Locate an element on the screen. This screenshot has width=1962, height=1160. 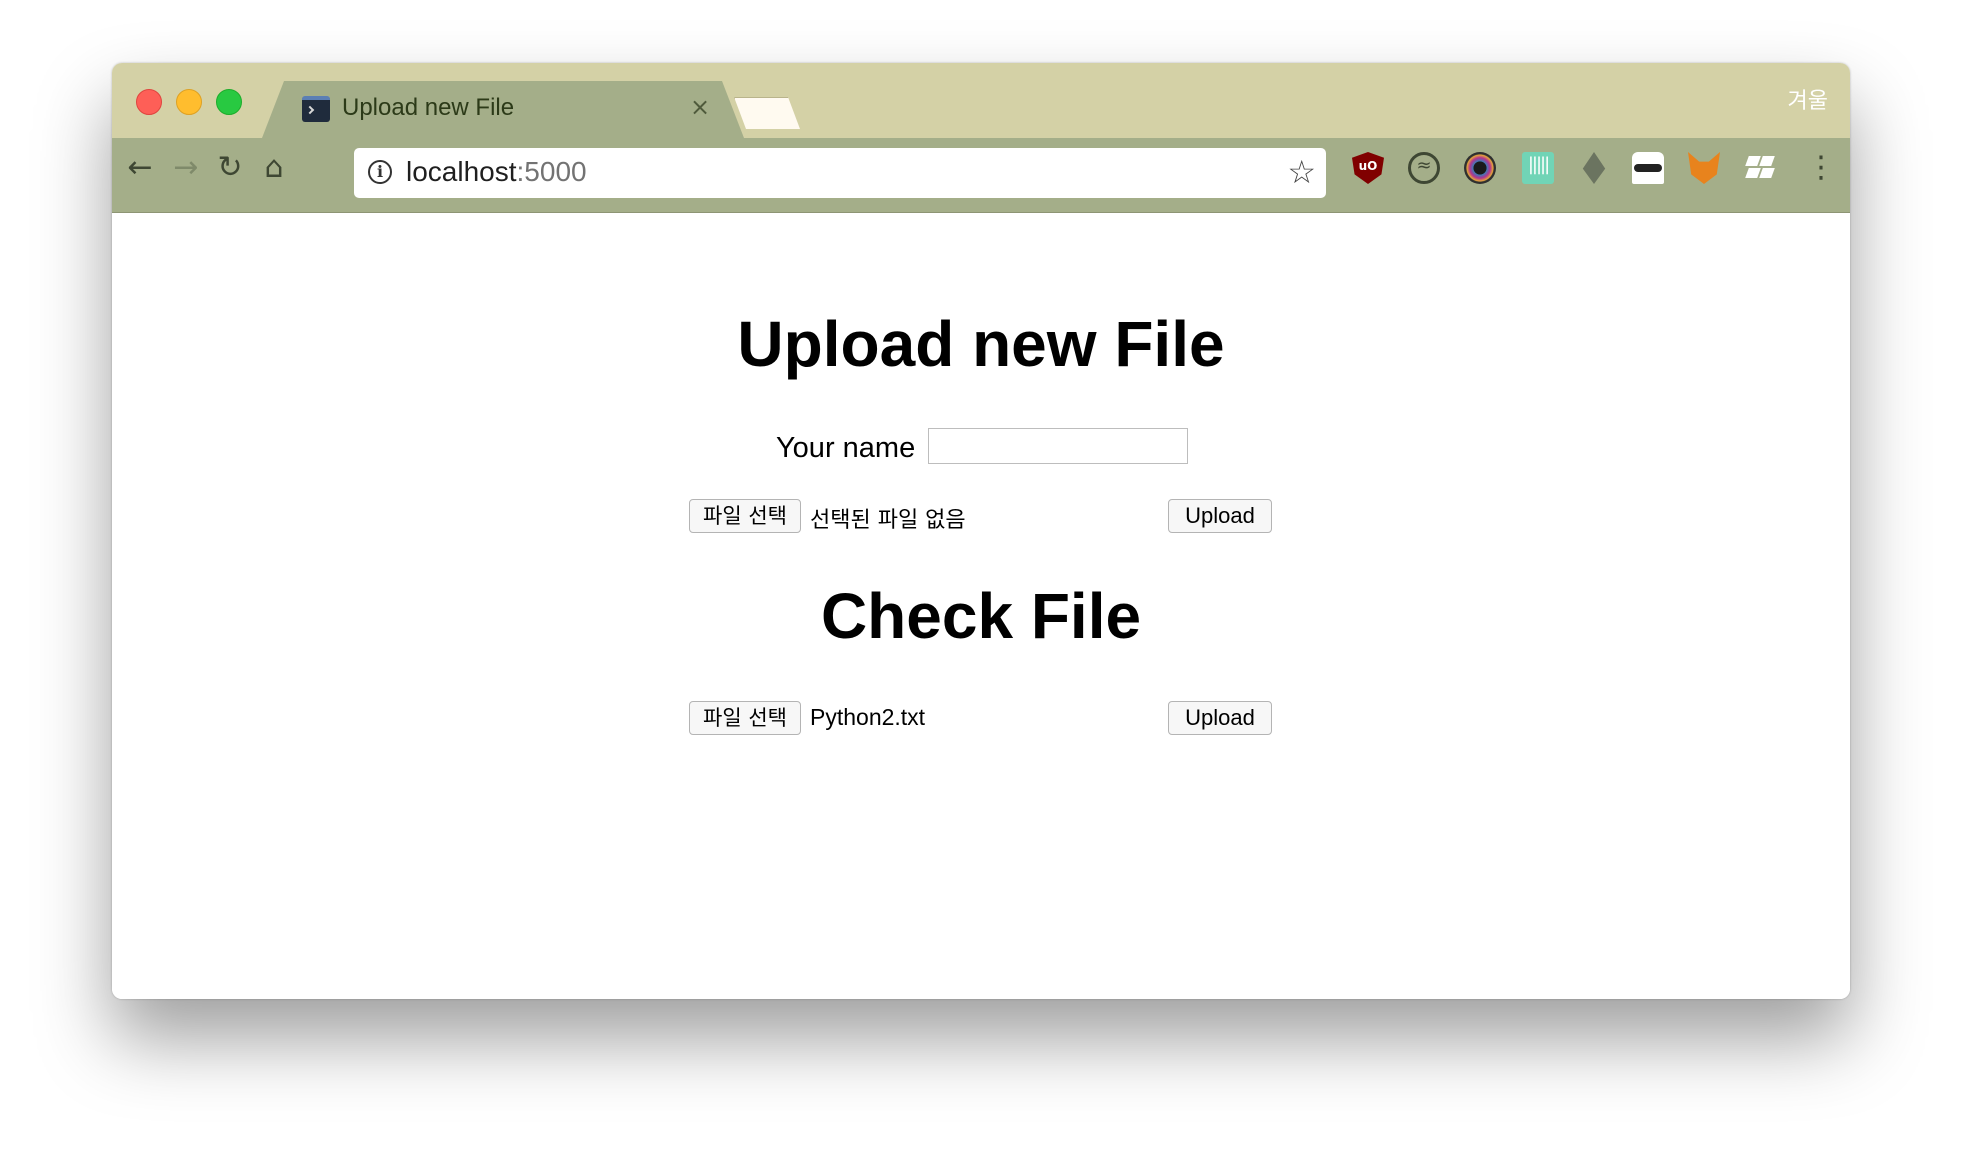
home-icon: ⌂ is located at coordinates (274, 168).